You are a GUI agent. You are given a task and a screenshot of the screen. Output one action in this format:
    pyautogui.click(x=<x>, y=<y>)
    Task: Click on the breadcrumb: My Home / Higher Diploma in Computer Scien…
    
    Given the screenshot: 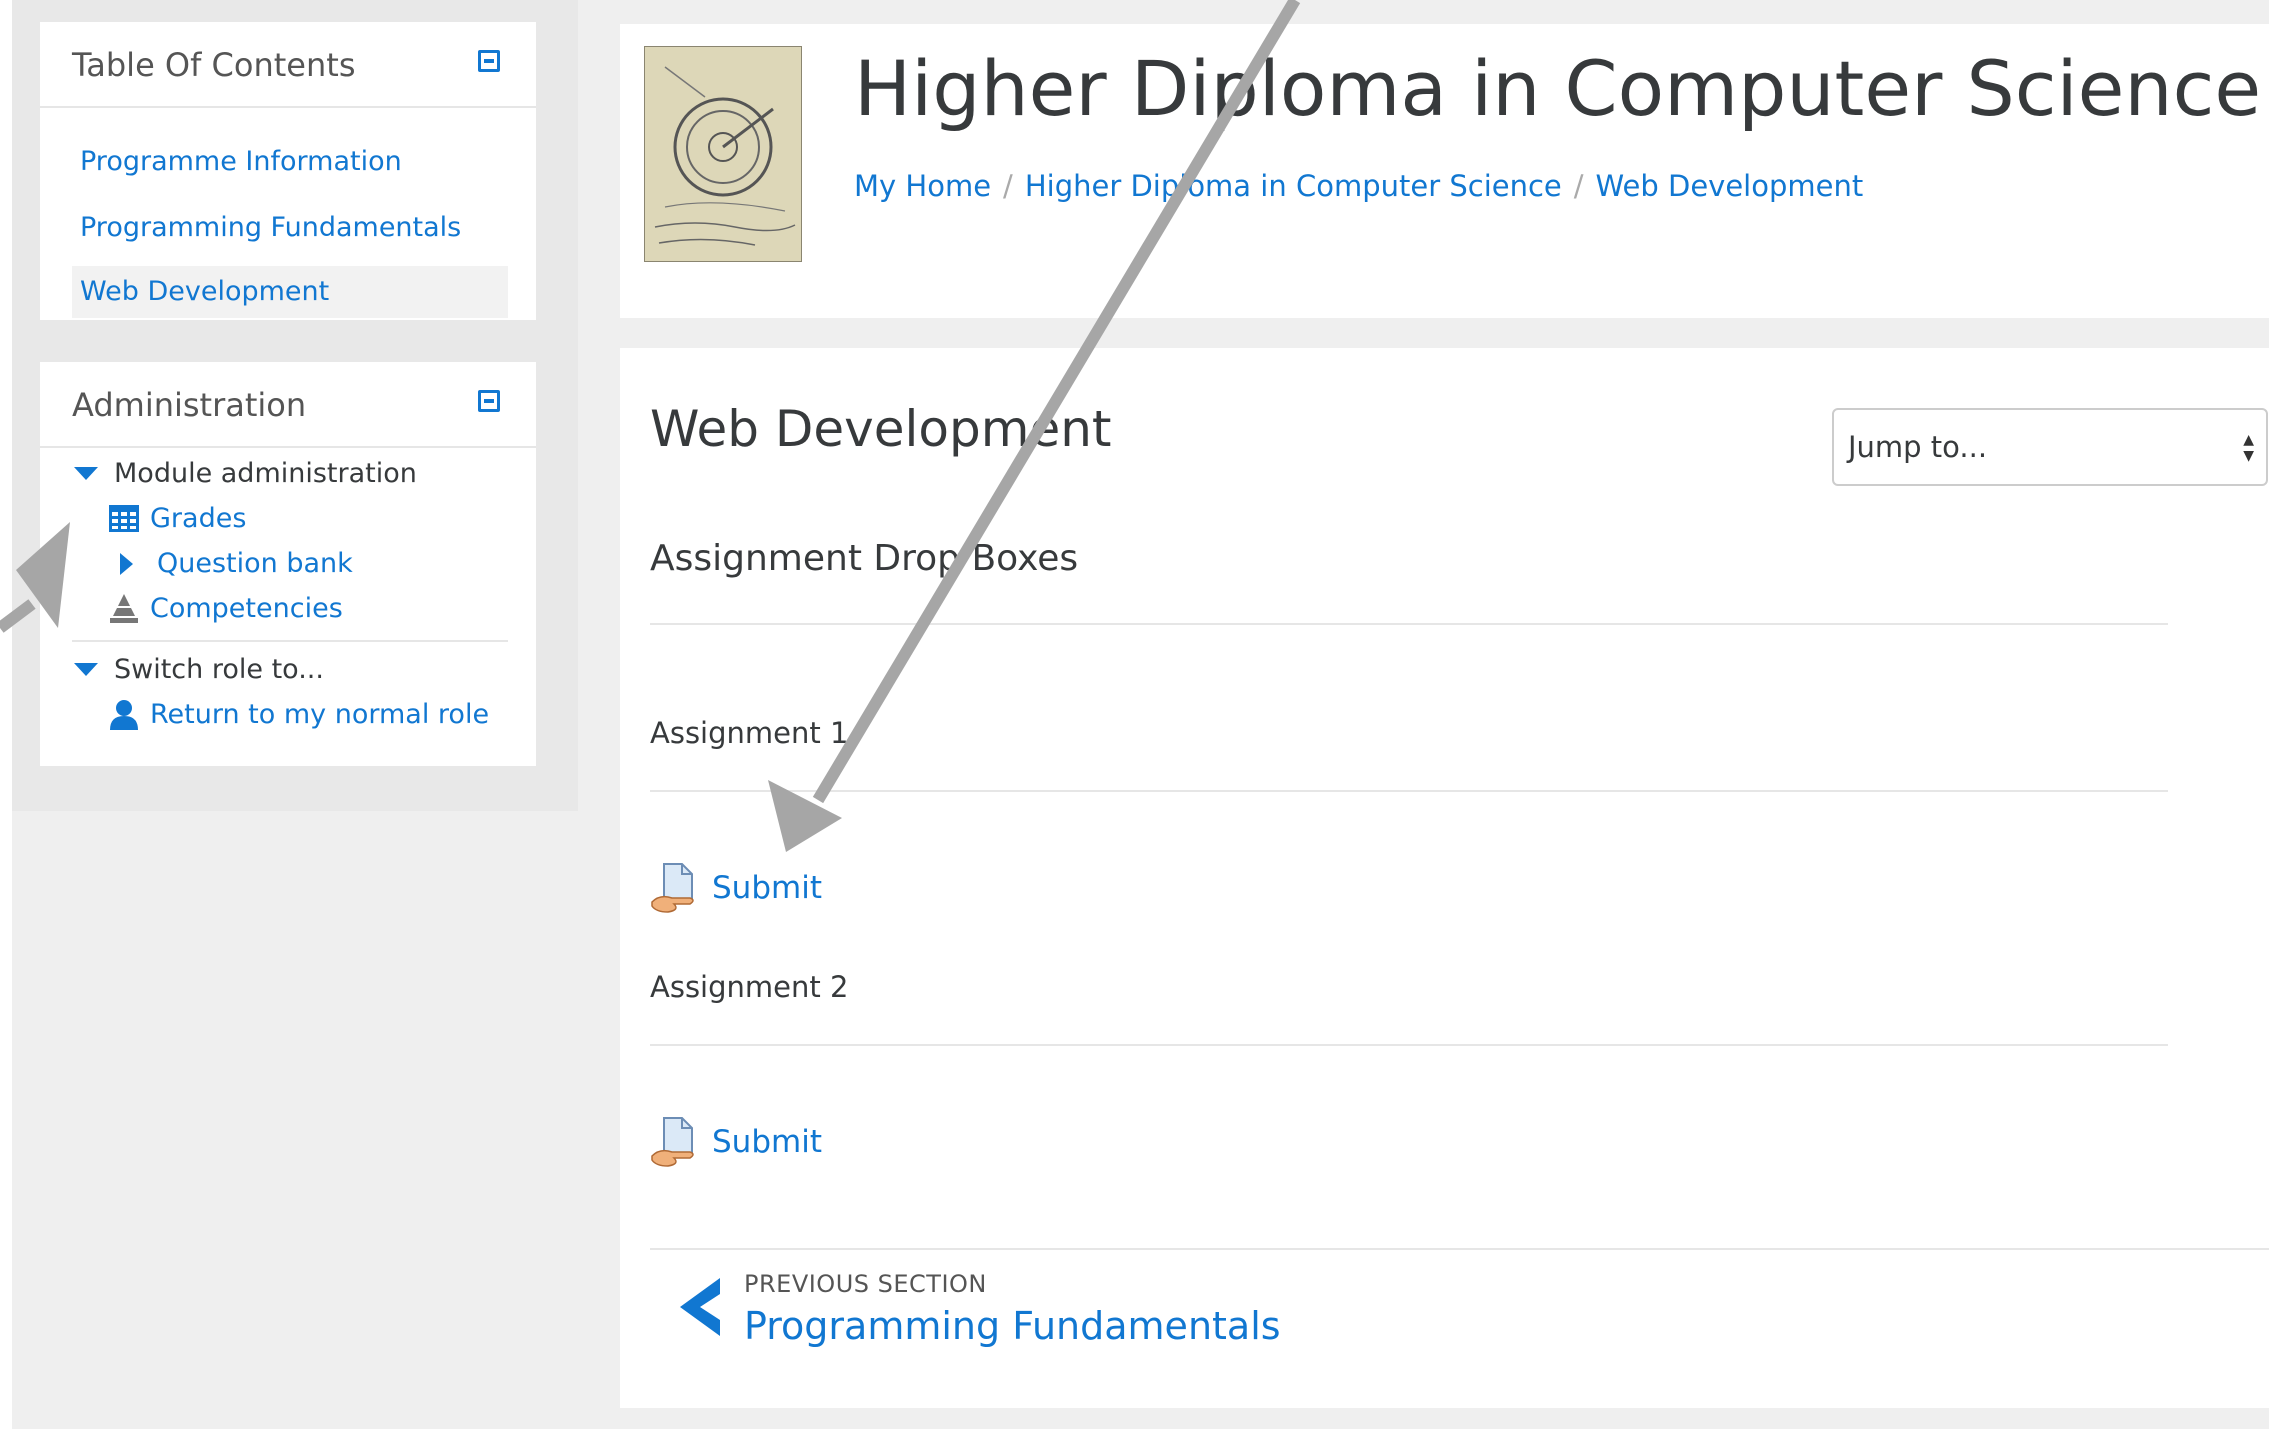 What is the action you would take?
    pyautogui.click(x=1358, y=186)
    